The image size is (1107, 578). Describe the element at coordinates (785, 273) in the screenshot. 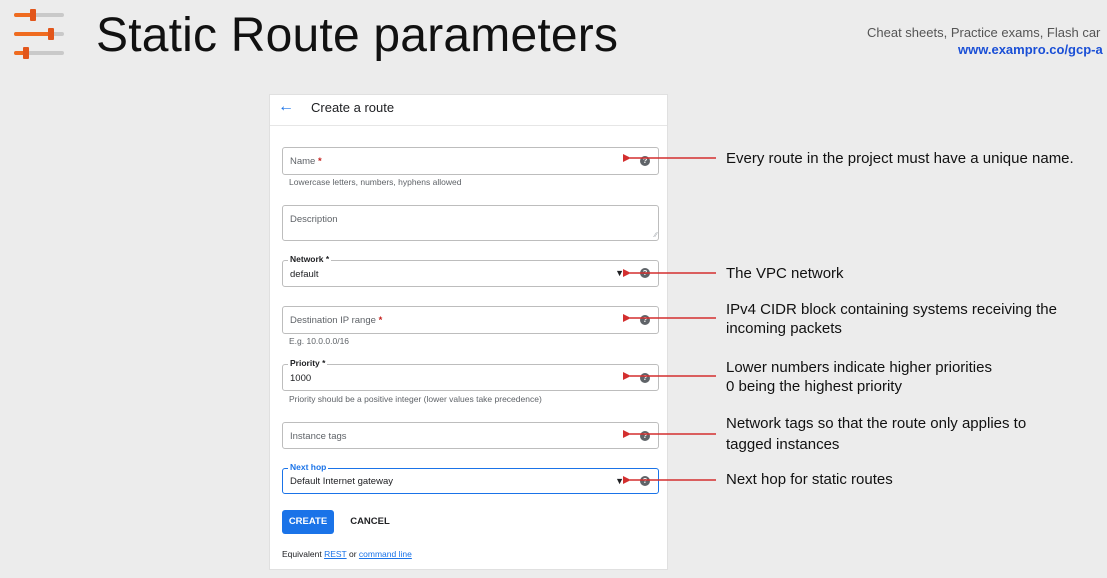

I see `annotation-network: The VPC network` at that location.